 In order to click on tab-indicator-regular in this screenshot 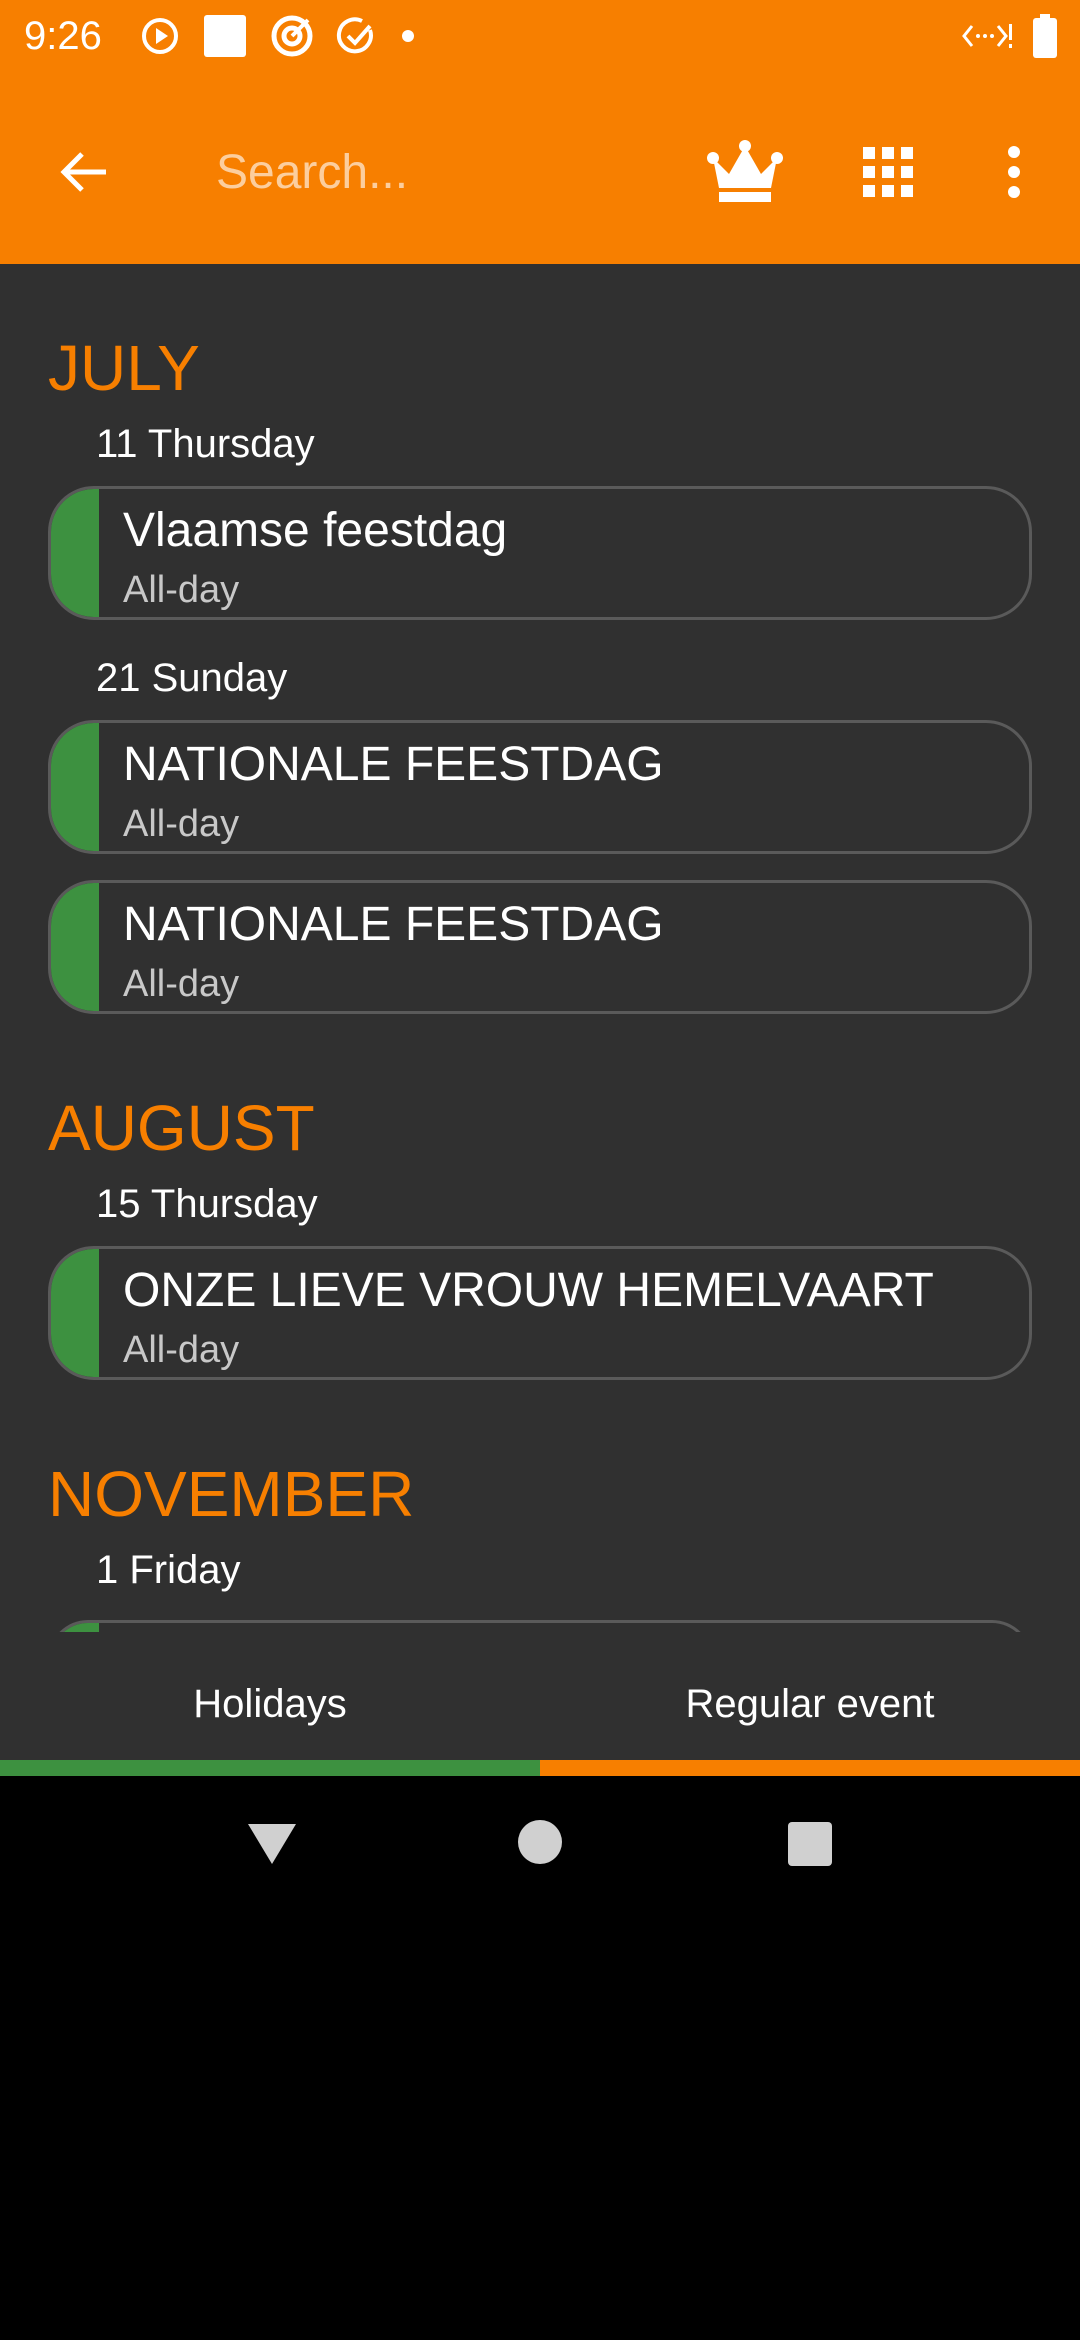, I will do `click(810, 1768)`.